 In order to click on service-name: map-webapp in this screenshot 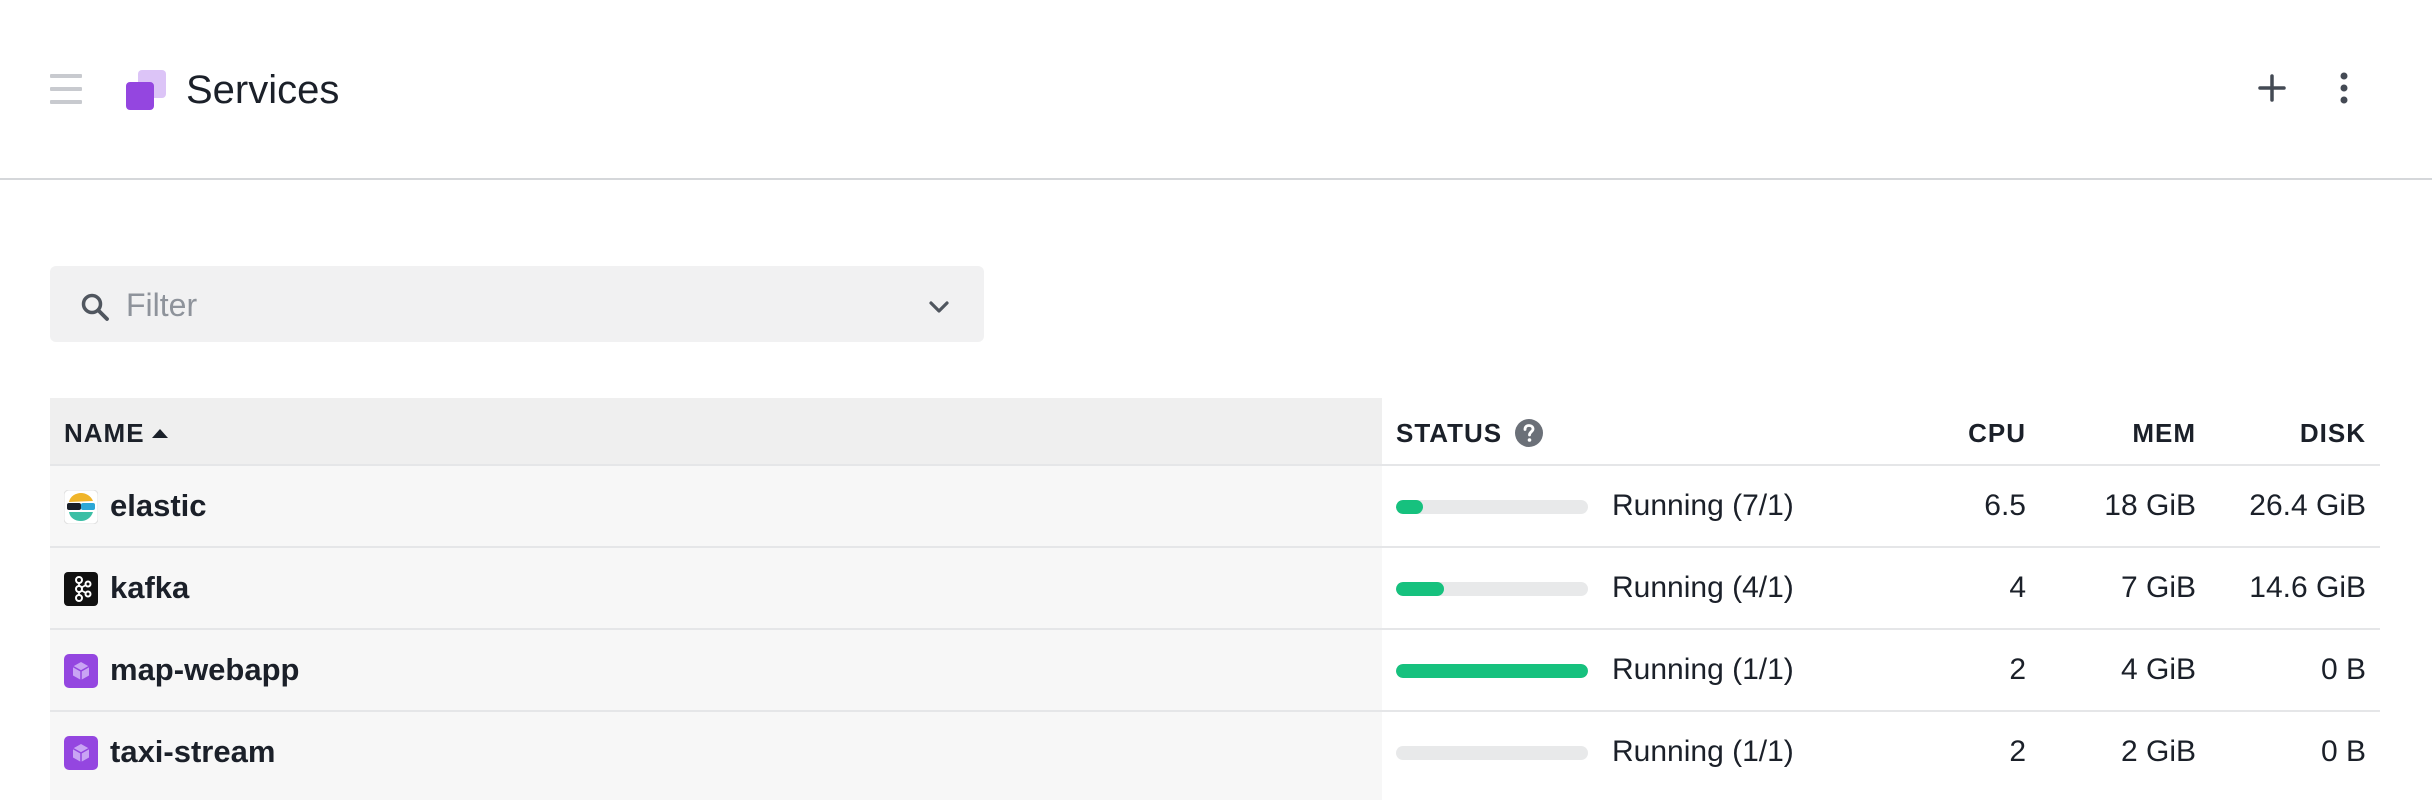, I will do `click(204, 670)`.